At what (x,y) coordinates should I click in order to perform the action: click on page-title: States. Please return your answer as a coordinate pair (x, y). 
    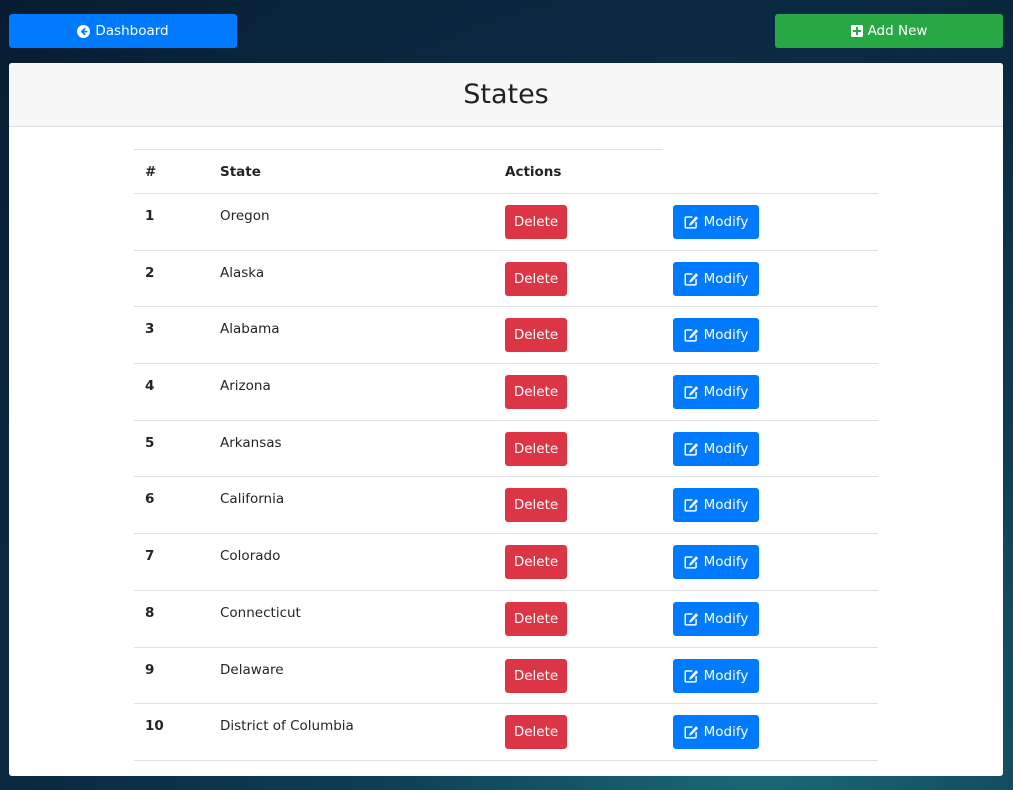
    Looking at the image, I should click on (506, 94).